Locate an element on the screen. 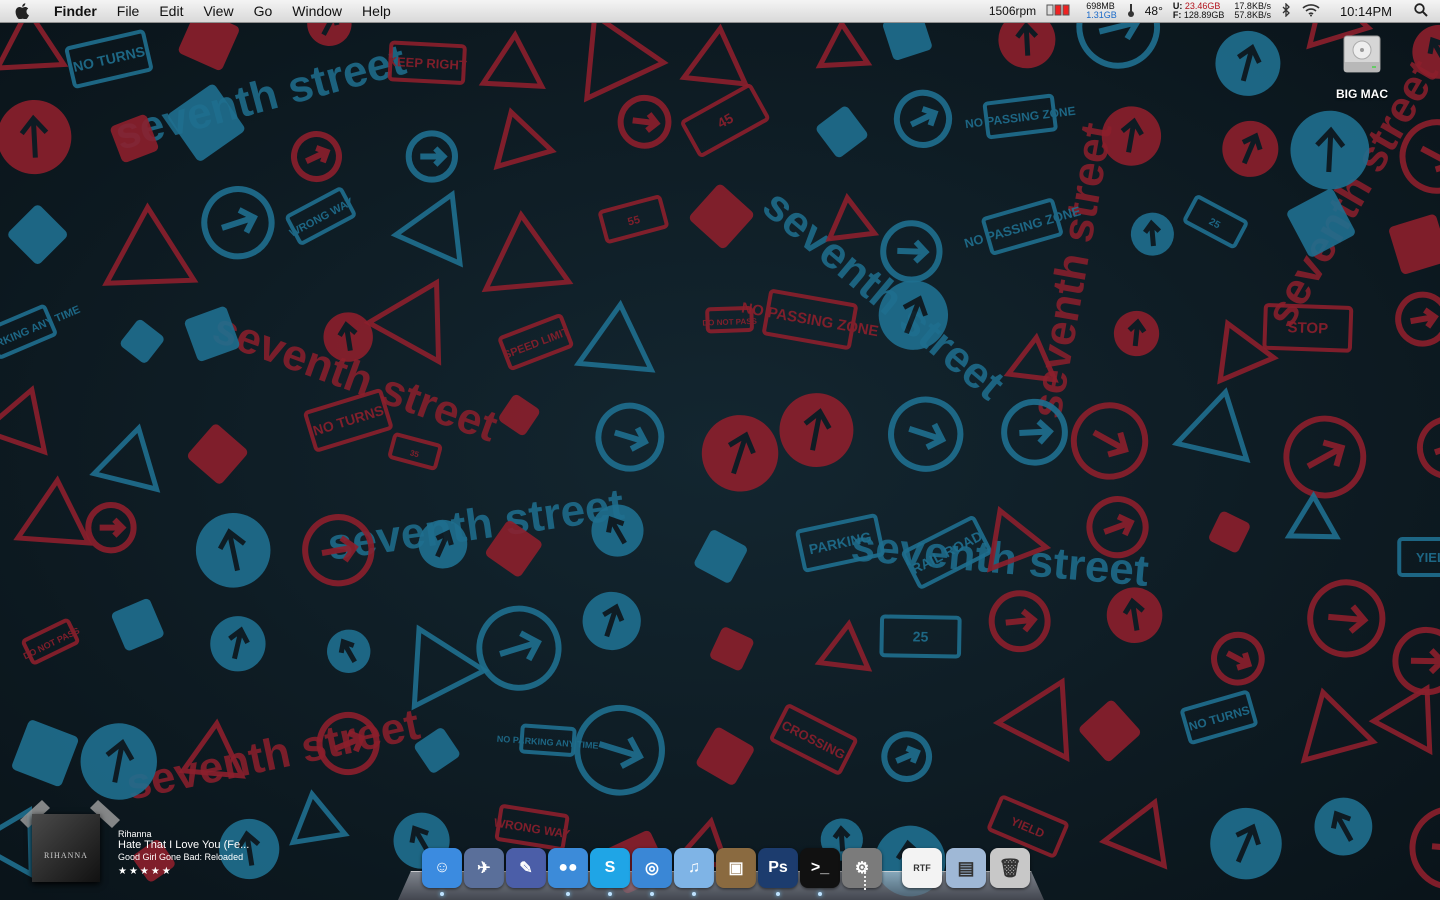 This screenshot has height=900, width=1440. svg-text: YIELD is located at coordinates (1428, 557).